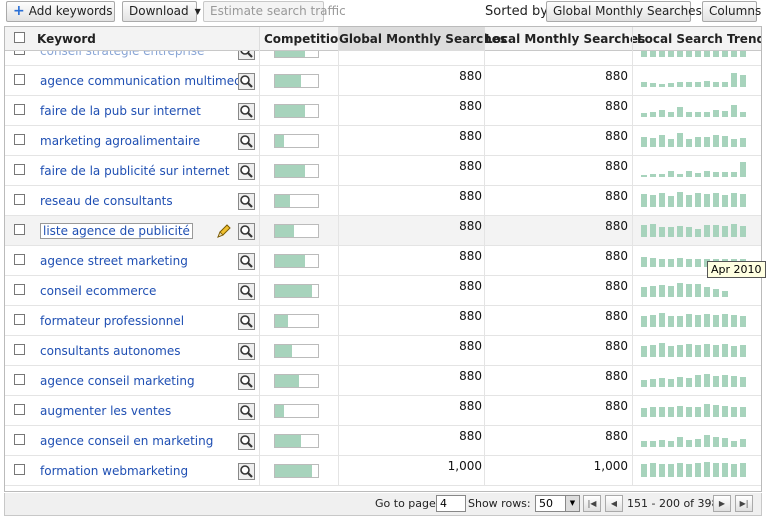  Describe the element at coordinates (470, 256) in the screenshot. I see `global-monthly-value: 880` at that location.